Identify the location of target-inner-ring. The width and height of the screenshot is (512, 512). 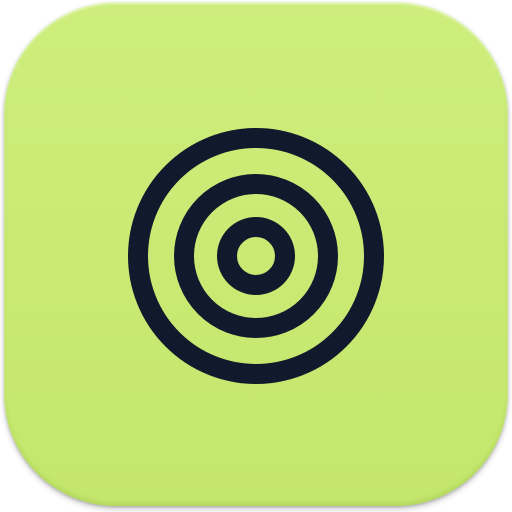
(256, 256).